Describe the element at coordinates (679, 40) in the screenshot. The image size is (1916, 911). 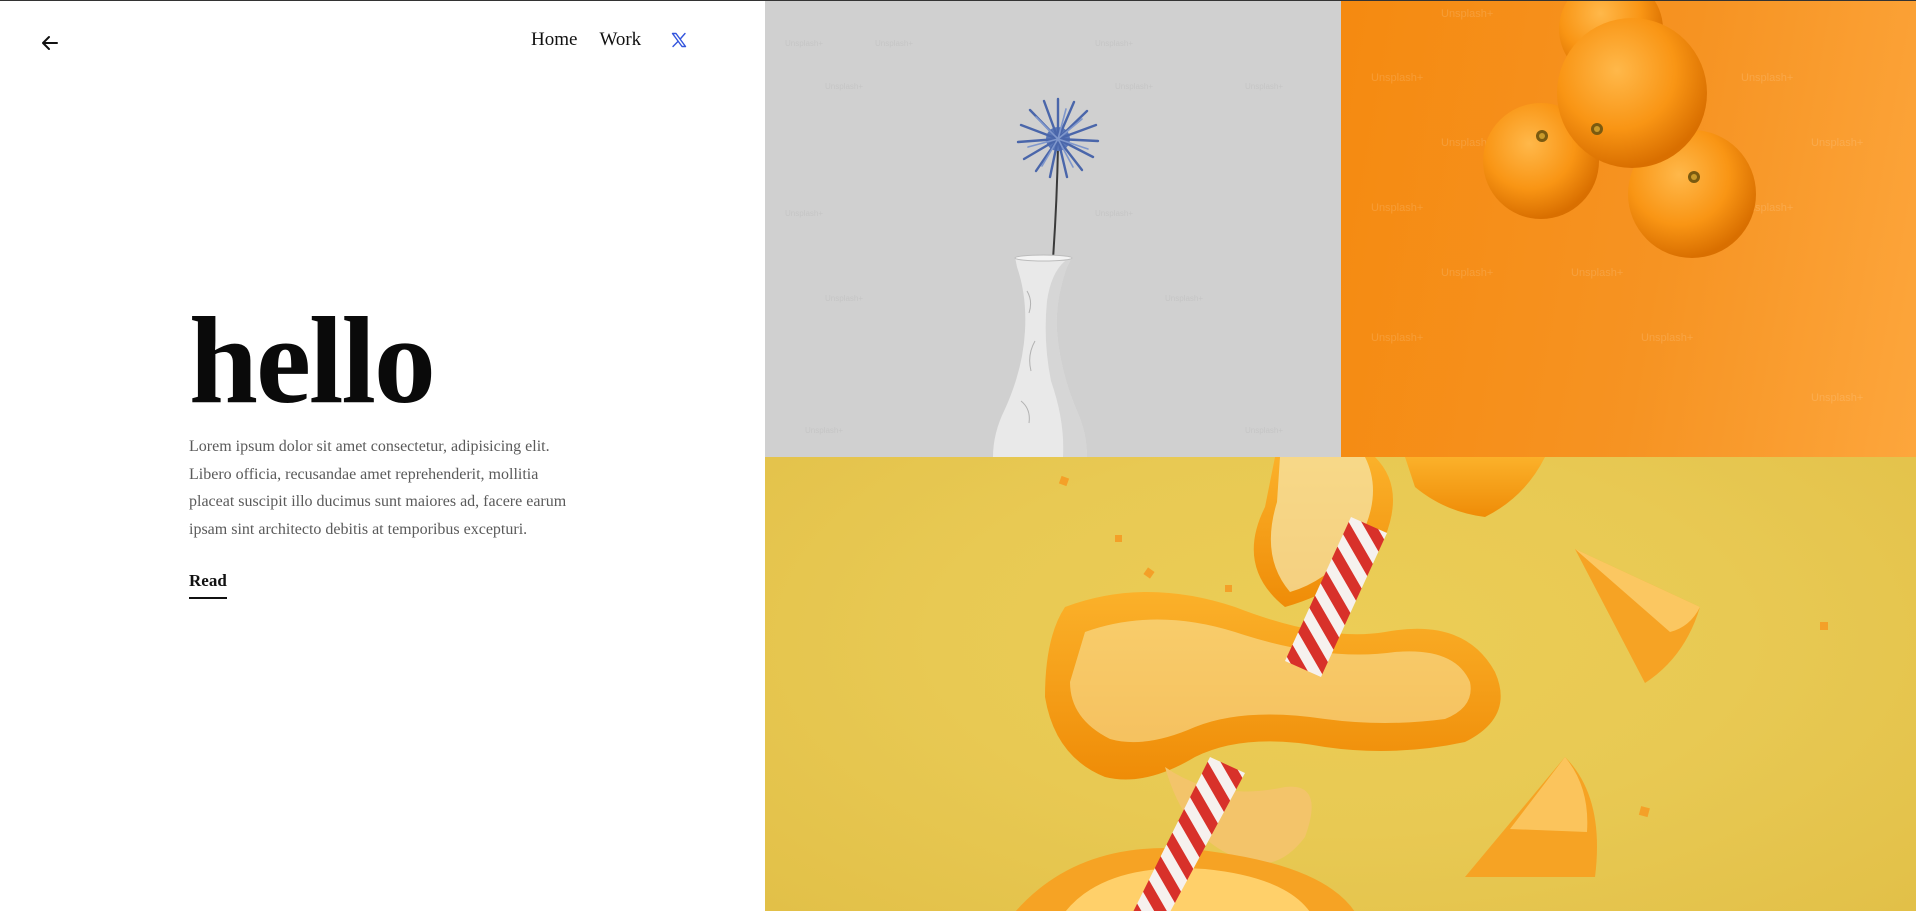
I see `x-logo-icon` at that location.